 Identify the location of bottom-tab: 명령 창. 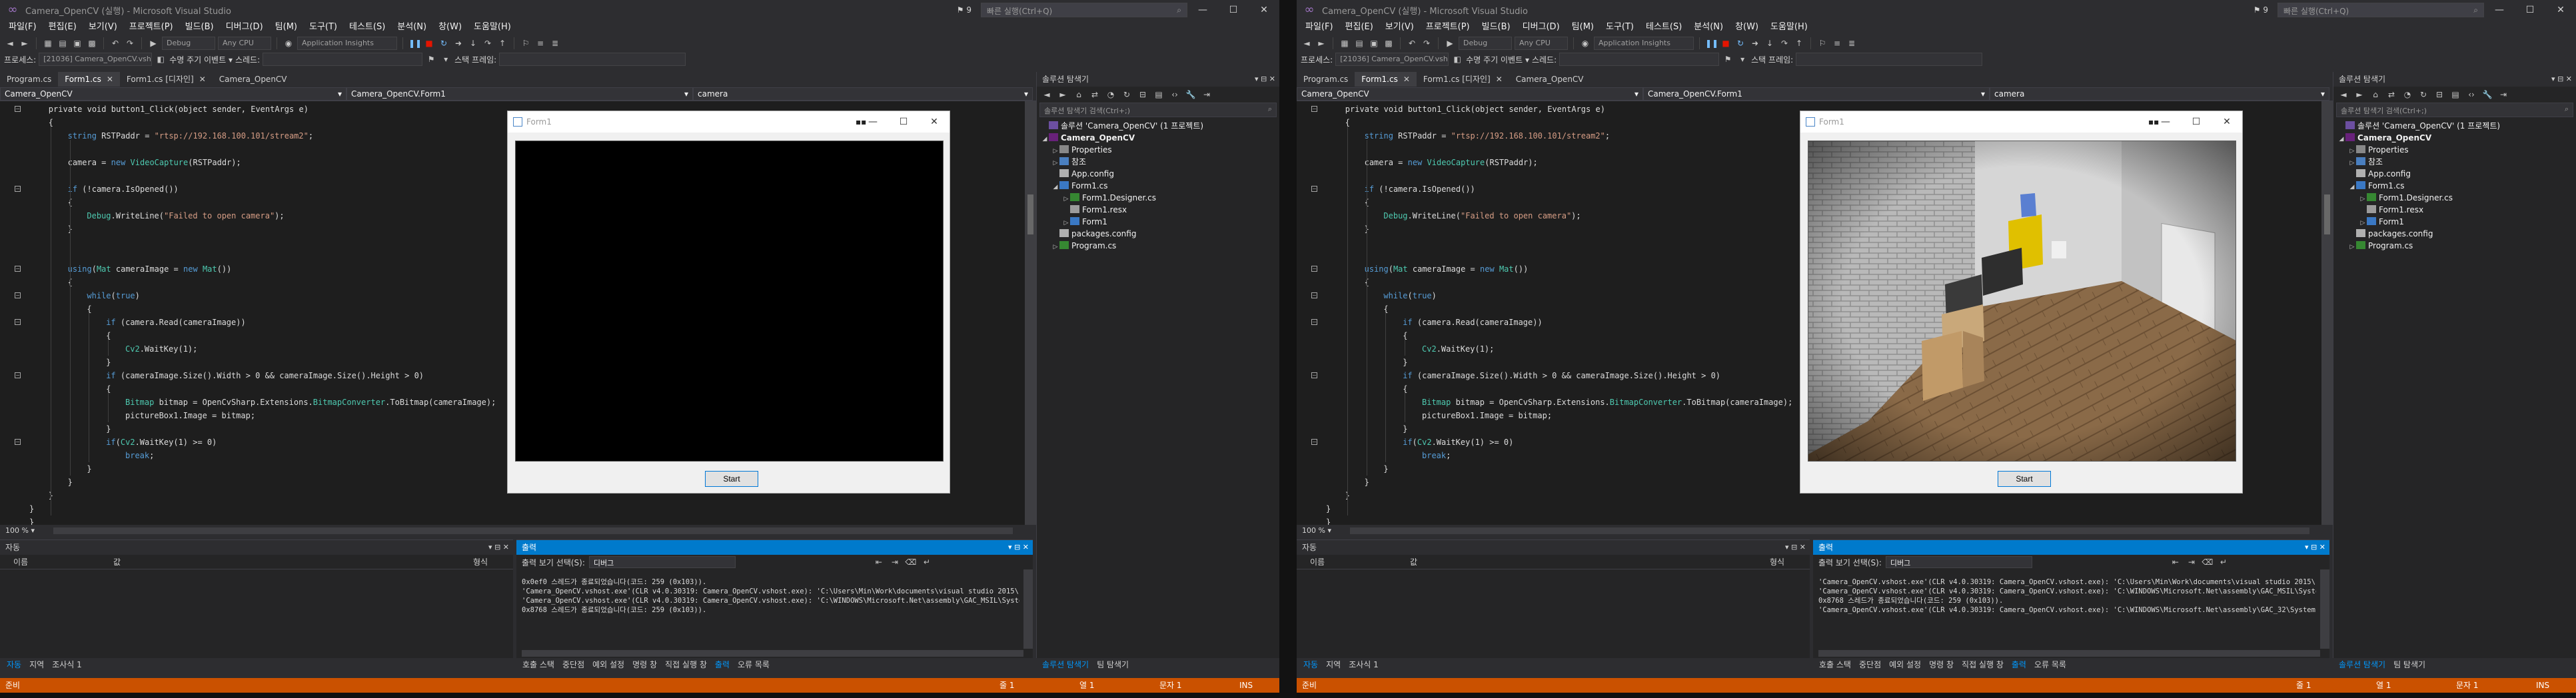
(1942, 664).